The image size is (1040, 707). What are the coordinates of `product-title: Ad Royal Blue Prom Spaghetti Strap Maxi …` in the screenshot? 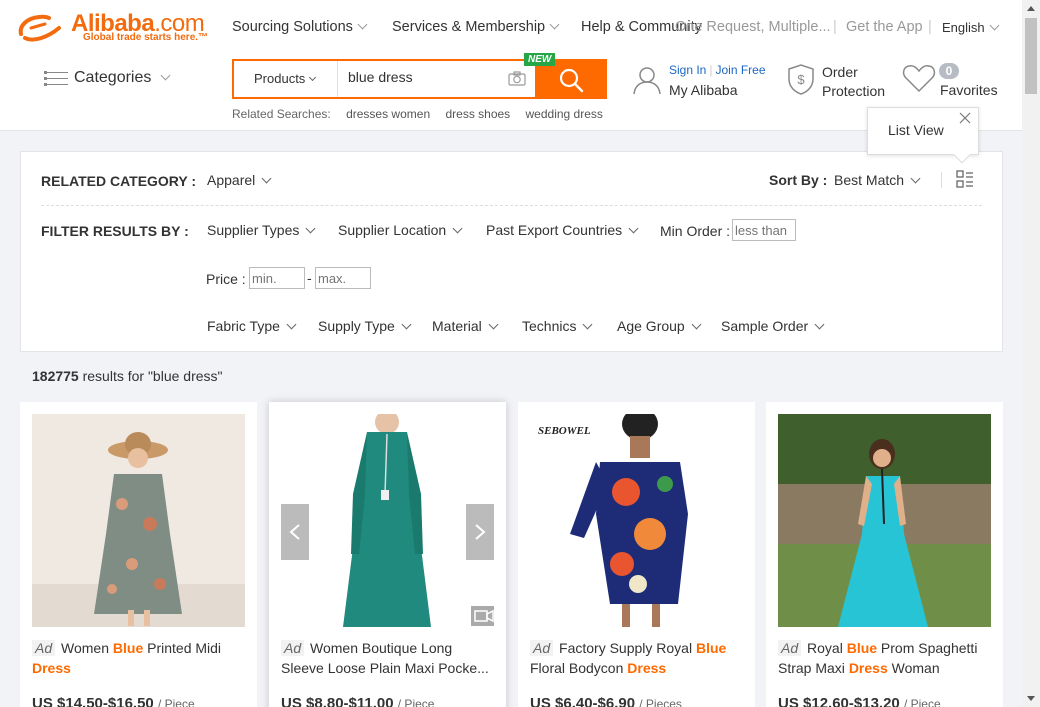 It's located at (885, 658).